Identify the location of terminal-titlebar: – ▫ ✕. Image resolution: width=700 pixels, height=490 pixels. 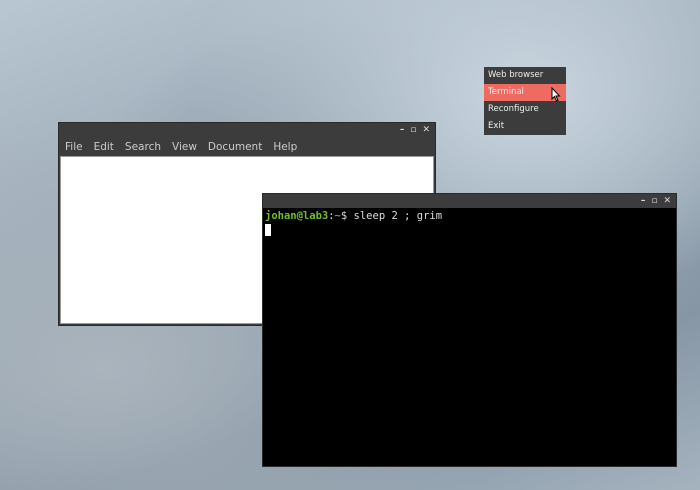
(469, 201).